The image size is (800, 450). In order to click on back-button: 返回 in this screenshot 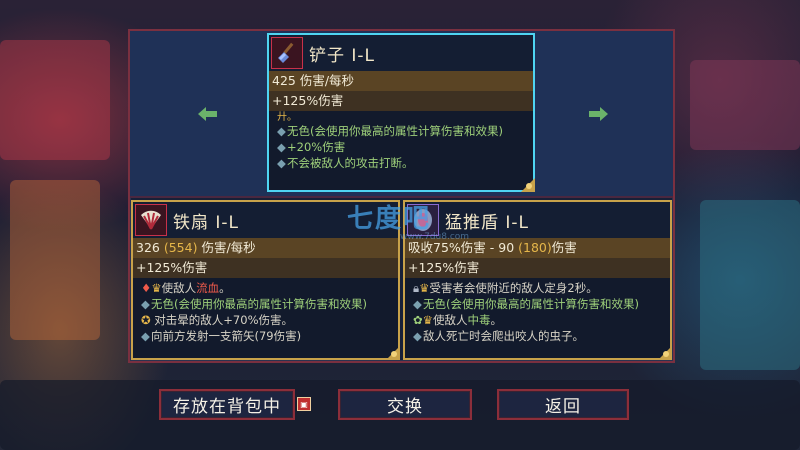, I will do `click(563, 404)`.